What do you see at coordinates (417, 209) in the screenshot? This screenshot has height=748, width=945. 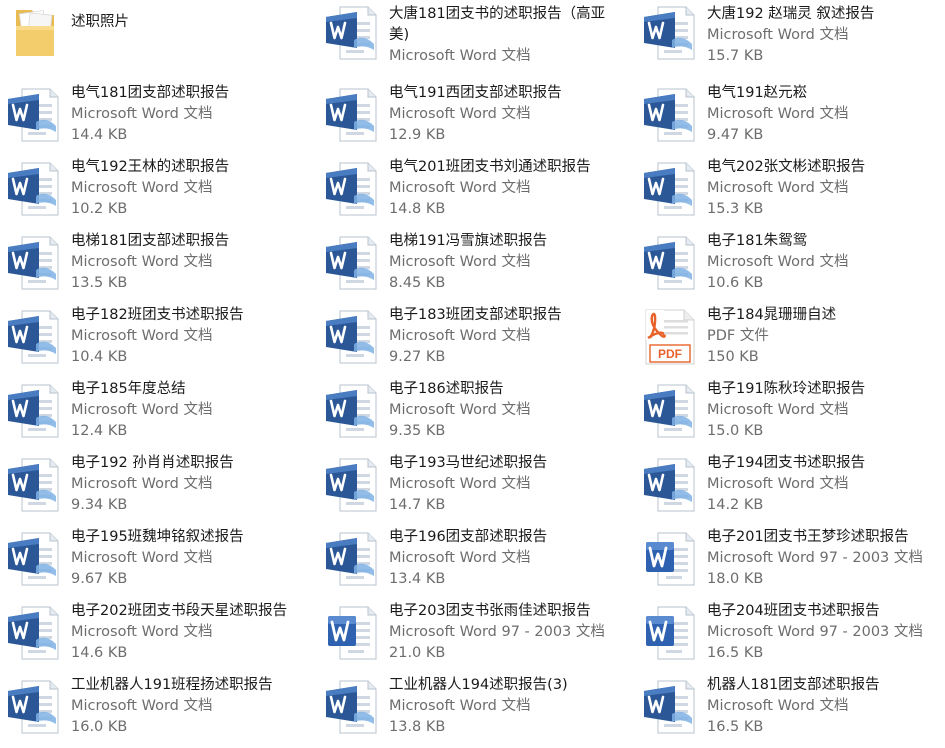 I see `file-size: 14.8 KB` at bounding box center [417, 209].